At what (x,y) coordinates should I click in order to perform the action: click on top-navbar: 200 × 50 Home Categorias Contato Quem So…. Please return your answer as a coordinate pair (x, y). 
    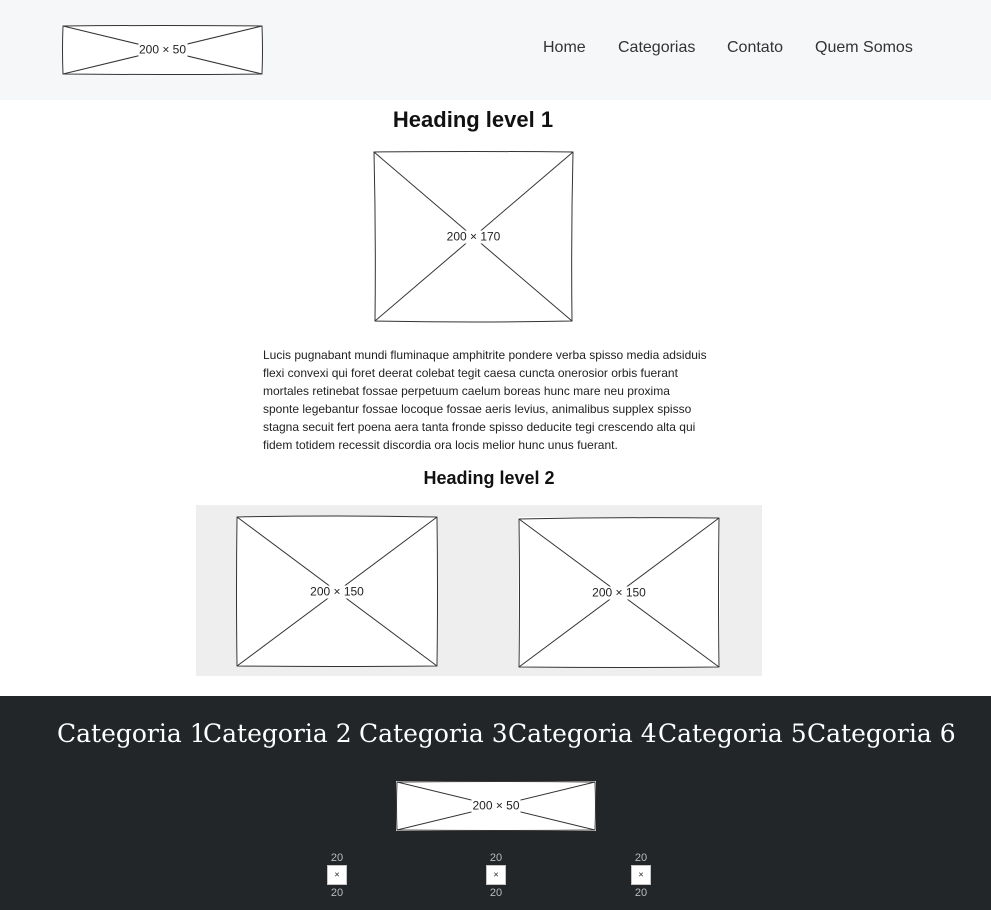
    Looking at the image, I should click on (495, 50).